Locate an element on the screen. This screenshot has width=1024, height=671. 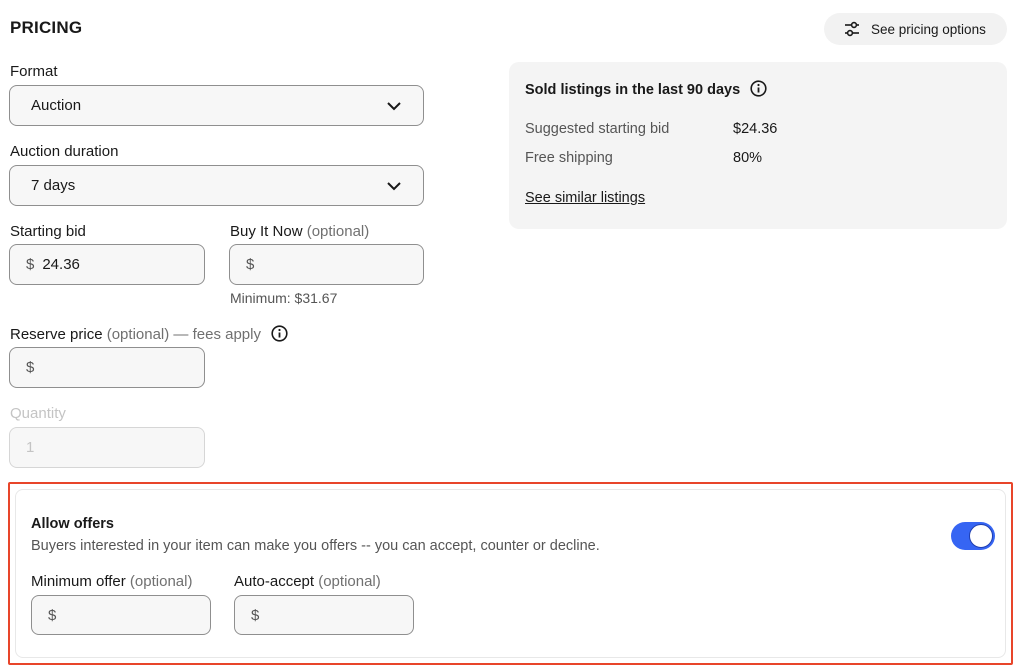
auto-accept-label: Auto-accept (optional) is located at coordinates (307, 581).